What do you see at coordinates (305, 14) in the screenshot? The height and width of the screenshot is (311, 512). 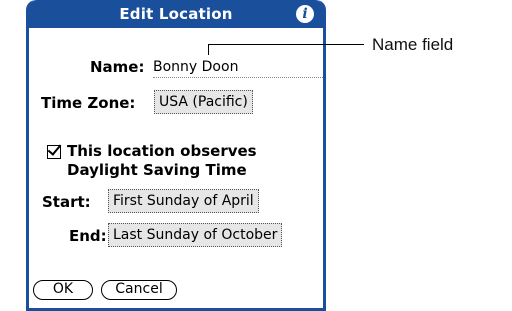 I see `info-icon: i` at bounding box center [305, 14].